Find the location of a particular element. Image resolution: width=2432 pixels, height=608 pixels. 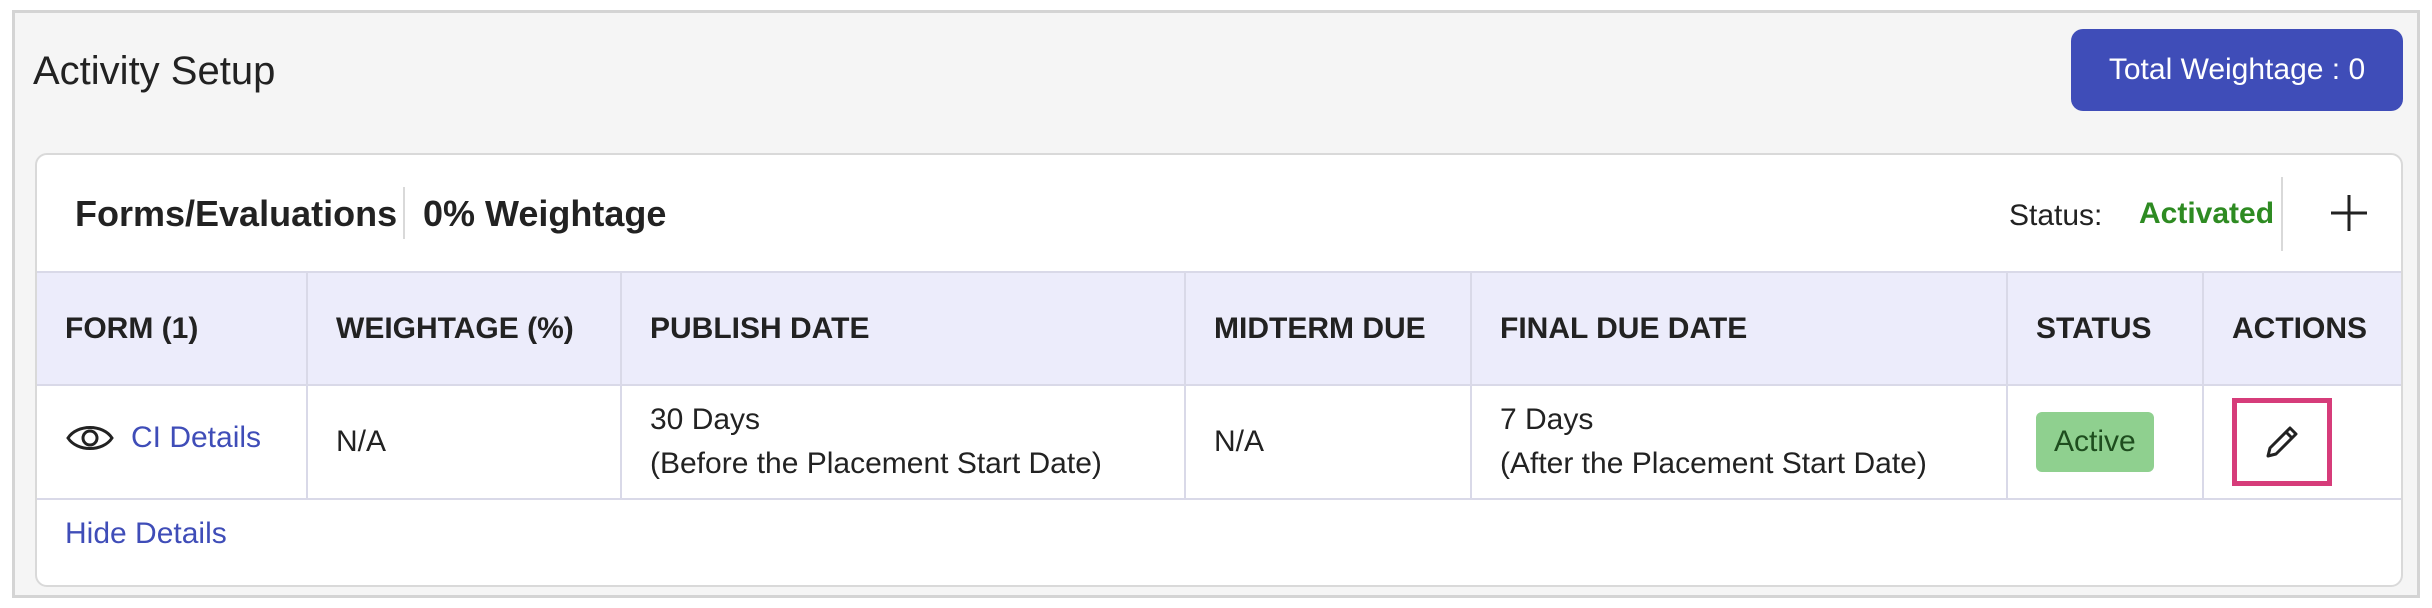

final-due-days: 7 Days is located at coordinates (1547, 419).